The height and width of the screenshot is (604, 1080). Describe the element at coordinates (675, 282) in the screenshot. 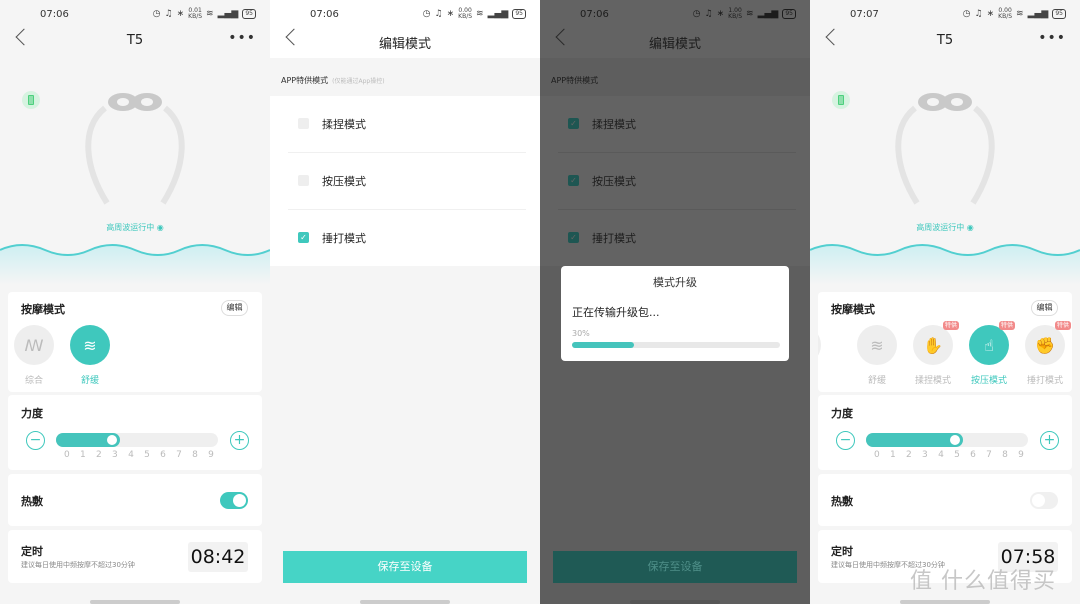

I see `dialog-title: 模式升级` at that location.